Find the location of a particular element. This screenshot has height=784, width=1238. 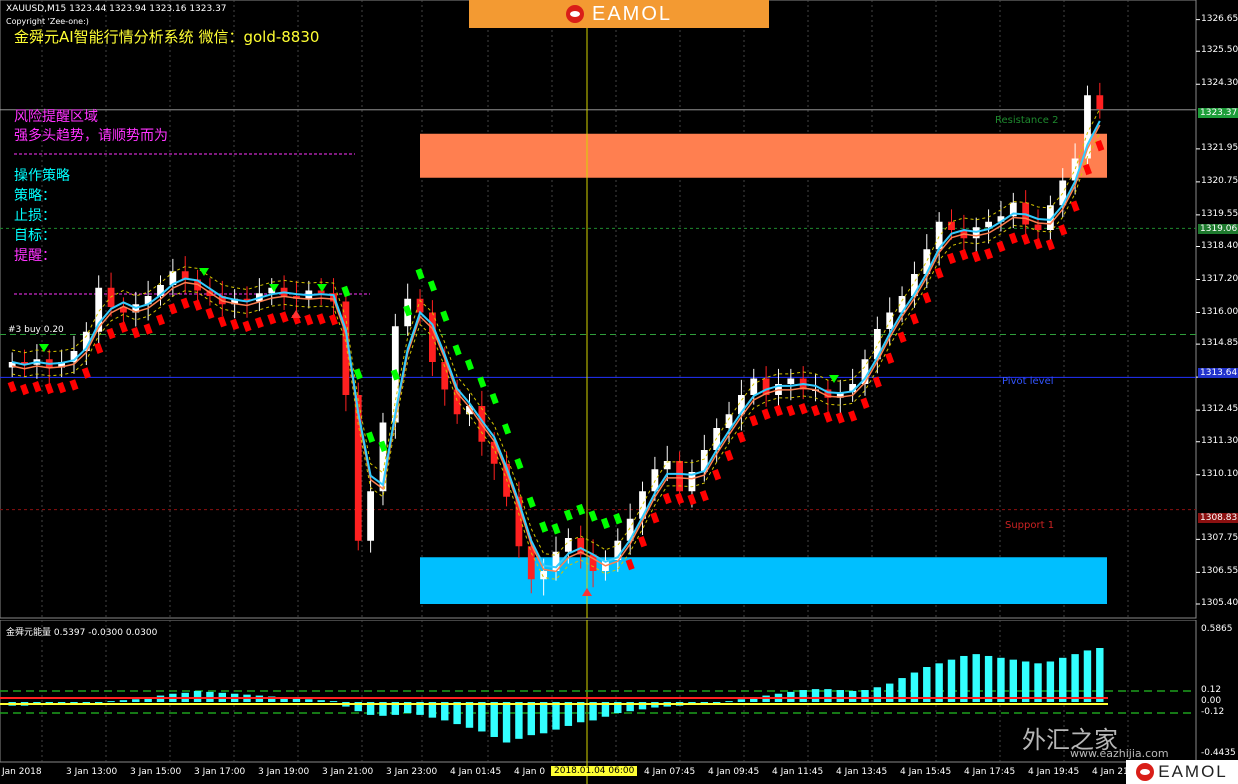

price-tick-label: 1314.85 is located at coordinates (1219, 343).